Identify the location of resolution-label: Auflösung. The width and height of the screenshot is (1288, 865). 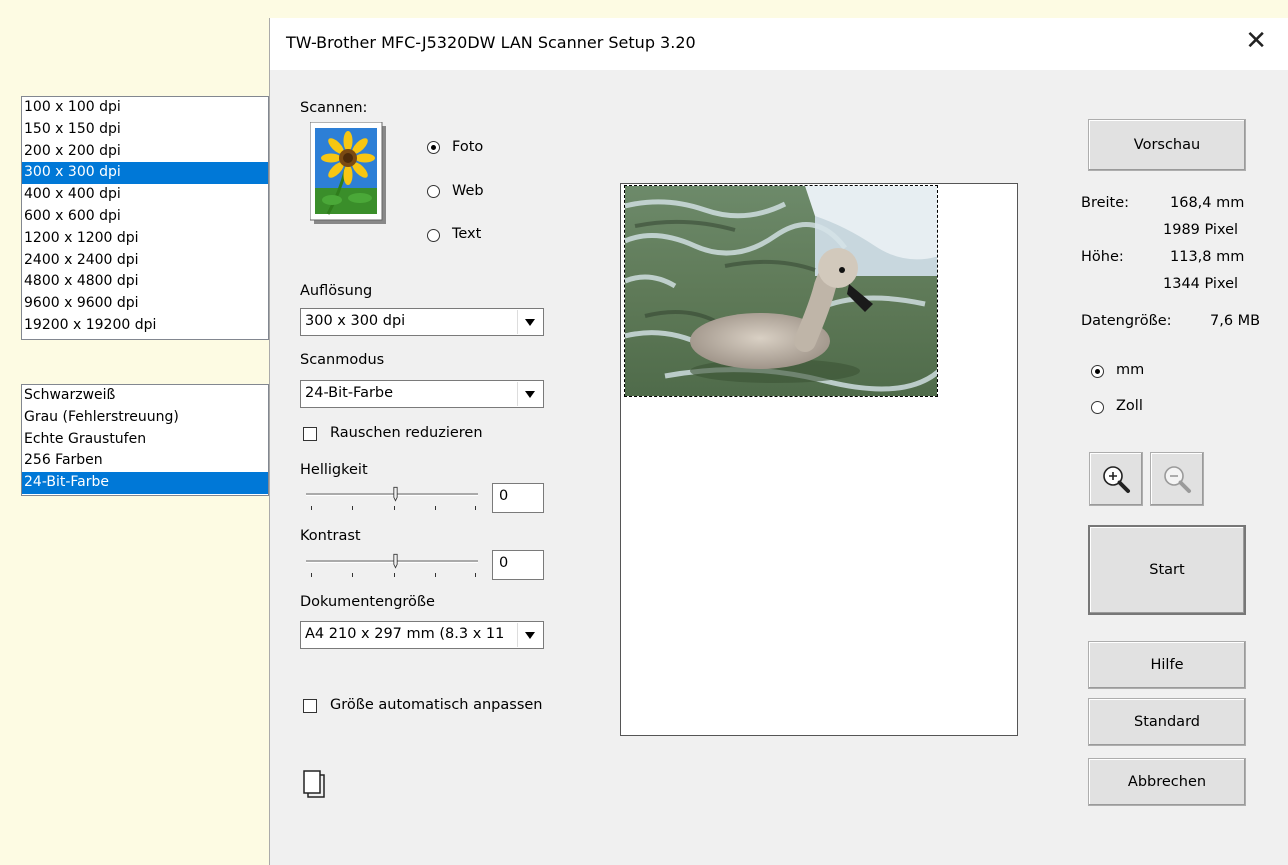
(336, 291).